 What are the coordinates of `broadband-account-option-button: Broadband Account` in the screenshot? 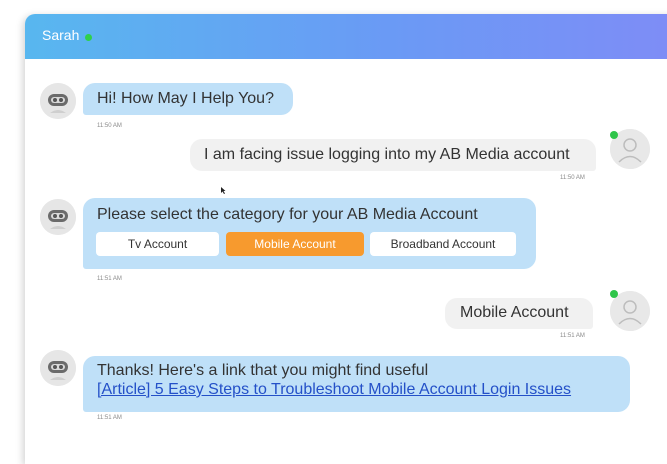 It's located at (443, 244).